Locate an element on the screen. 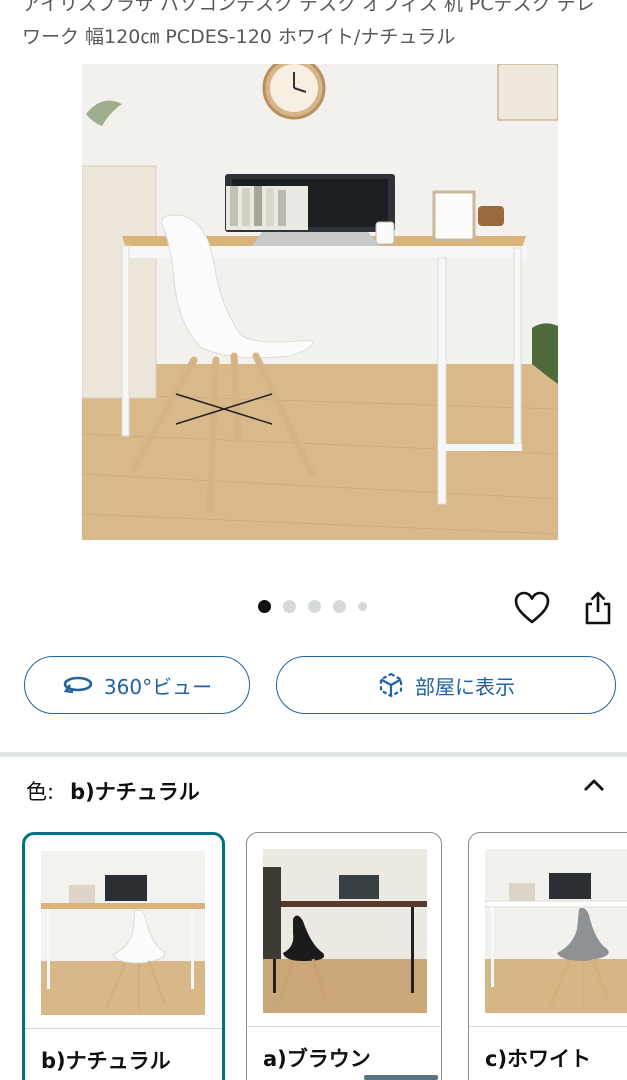 The height and width of the screenshot is (1080, 627). view-in-room-button: 部屋に表示 is located at coordinates (446, 685).